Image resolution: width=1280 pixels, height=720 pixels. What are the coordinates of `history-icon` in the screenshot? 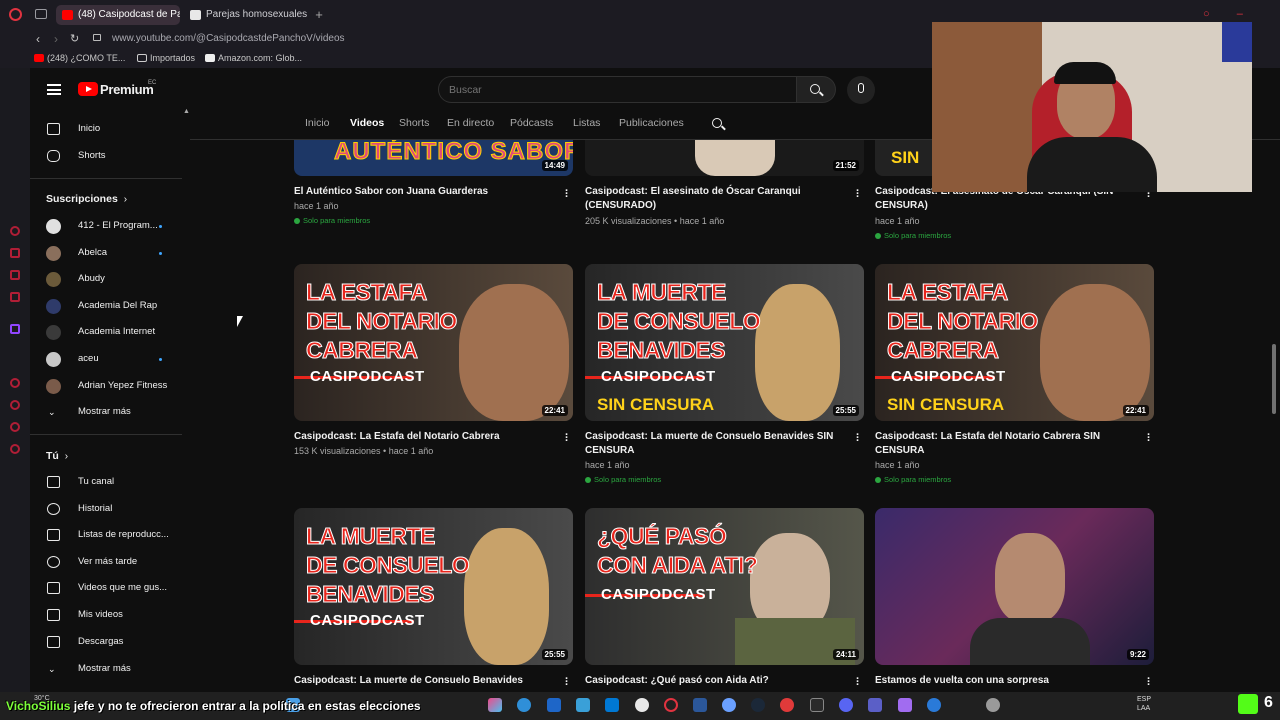 It's located at (15, 405).